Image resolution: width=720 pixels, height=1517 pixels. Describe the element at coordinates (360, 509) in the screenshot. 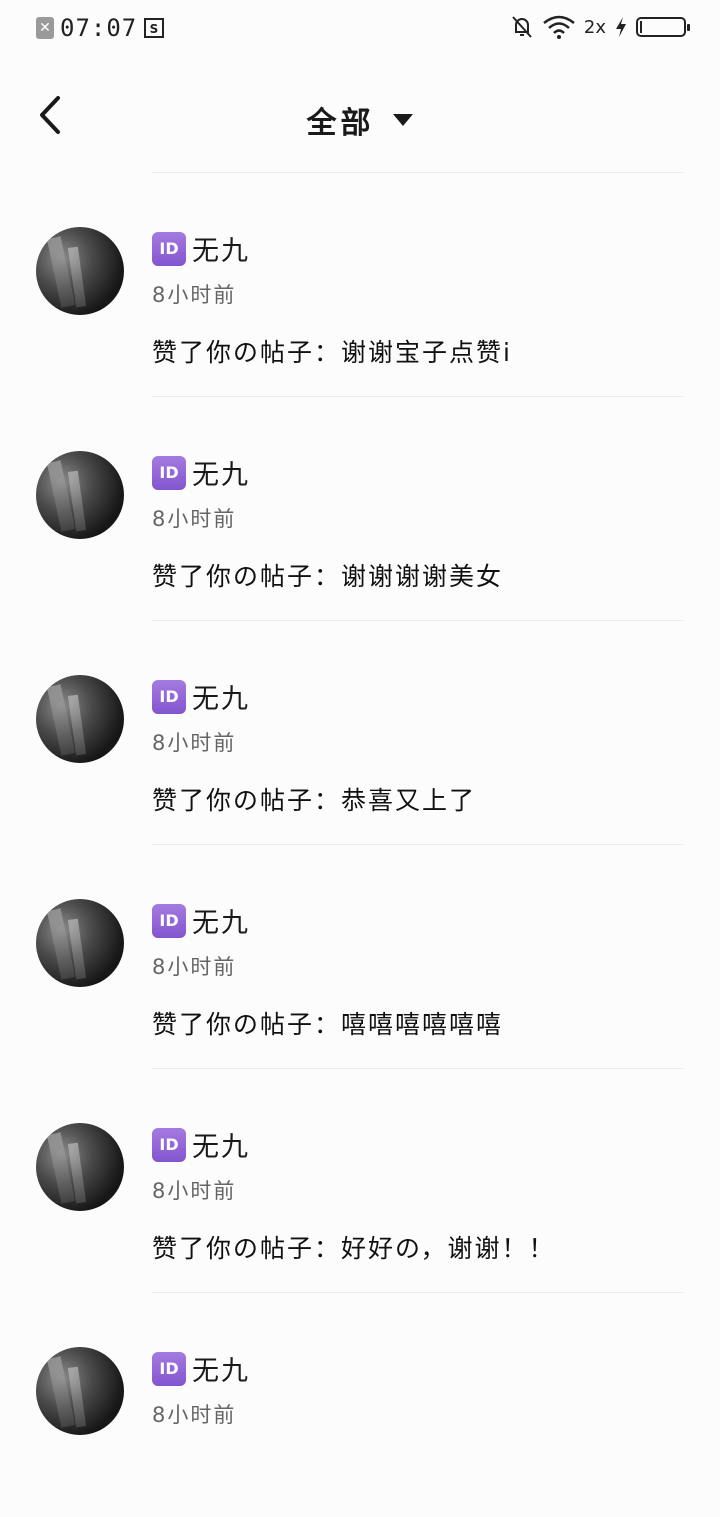

I see `list-item: ID 无九 8小时前 赞了你の帖子：谢谢谢谢美女` at that location.